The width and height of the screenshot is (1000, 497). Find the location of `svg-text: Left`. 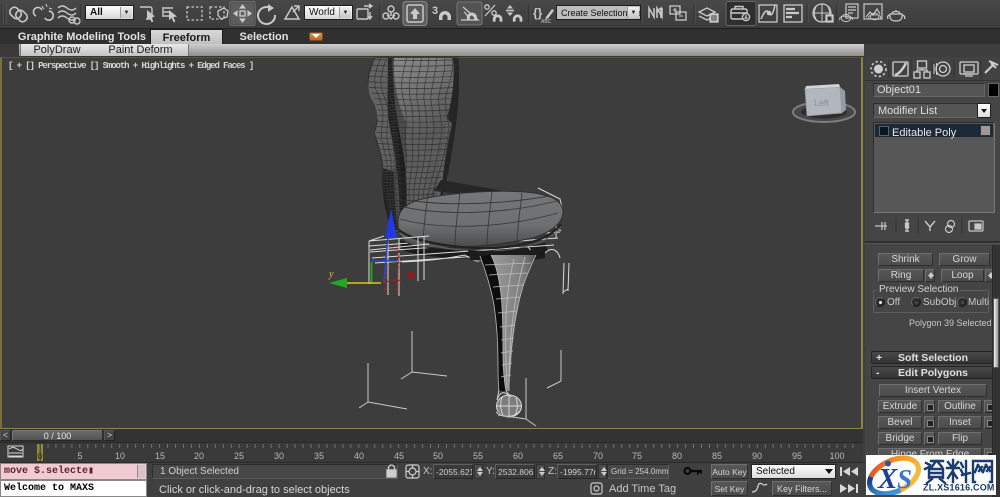

svg-text: Left is located at coordinates (822, 103).